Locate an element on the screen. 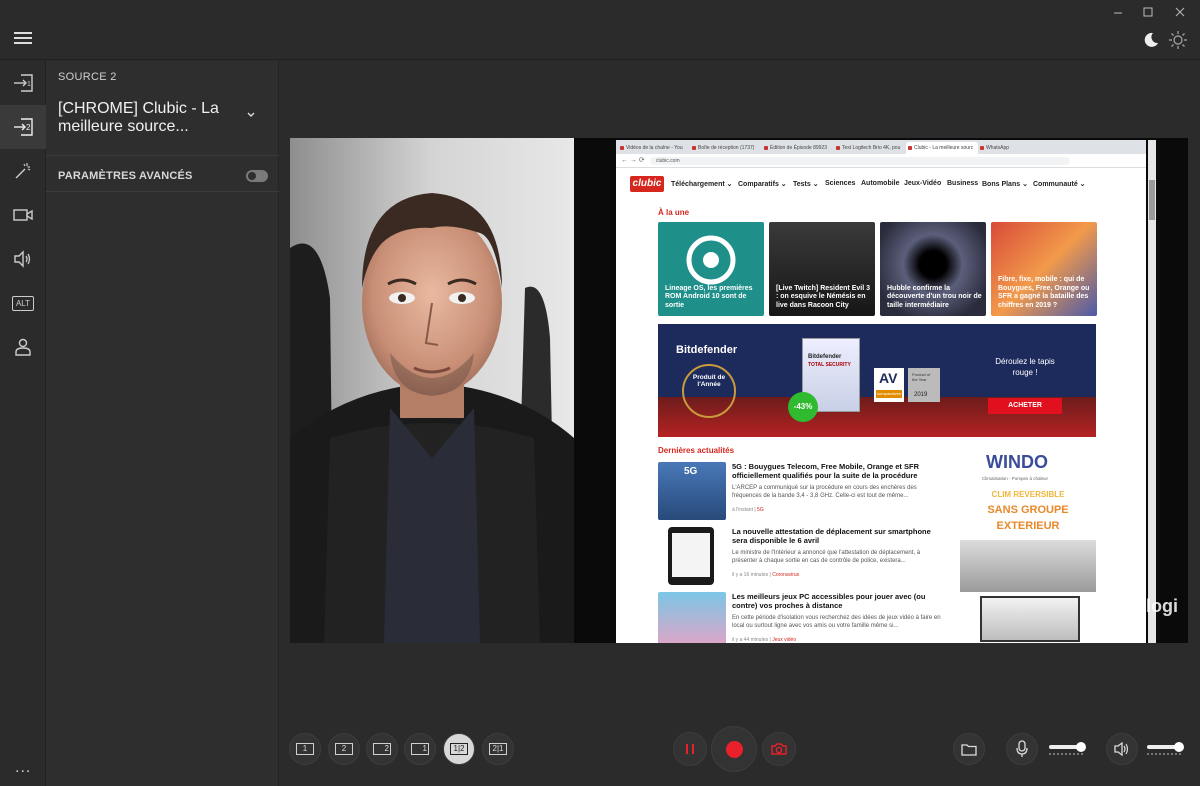 The width and height of the screenshot is (1200, 786). news-tag: 5G is located at coordinates (760, 510).